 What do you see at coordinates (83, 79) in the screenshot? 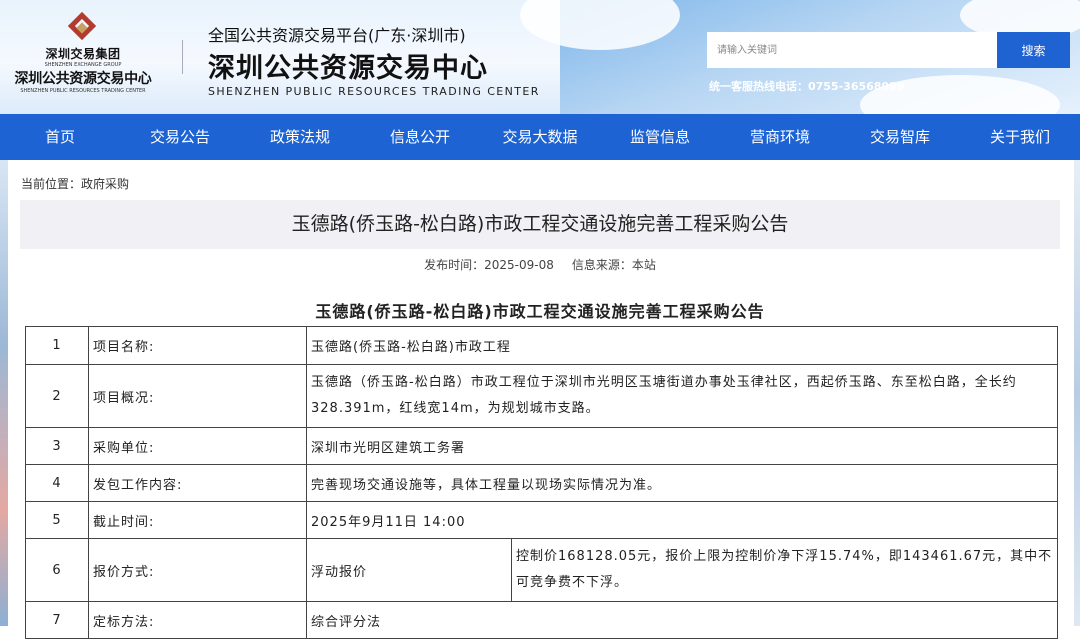
I see `center-name: 深圳公共资源交易中心` at bounding box center [83, 79].